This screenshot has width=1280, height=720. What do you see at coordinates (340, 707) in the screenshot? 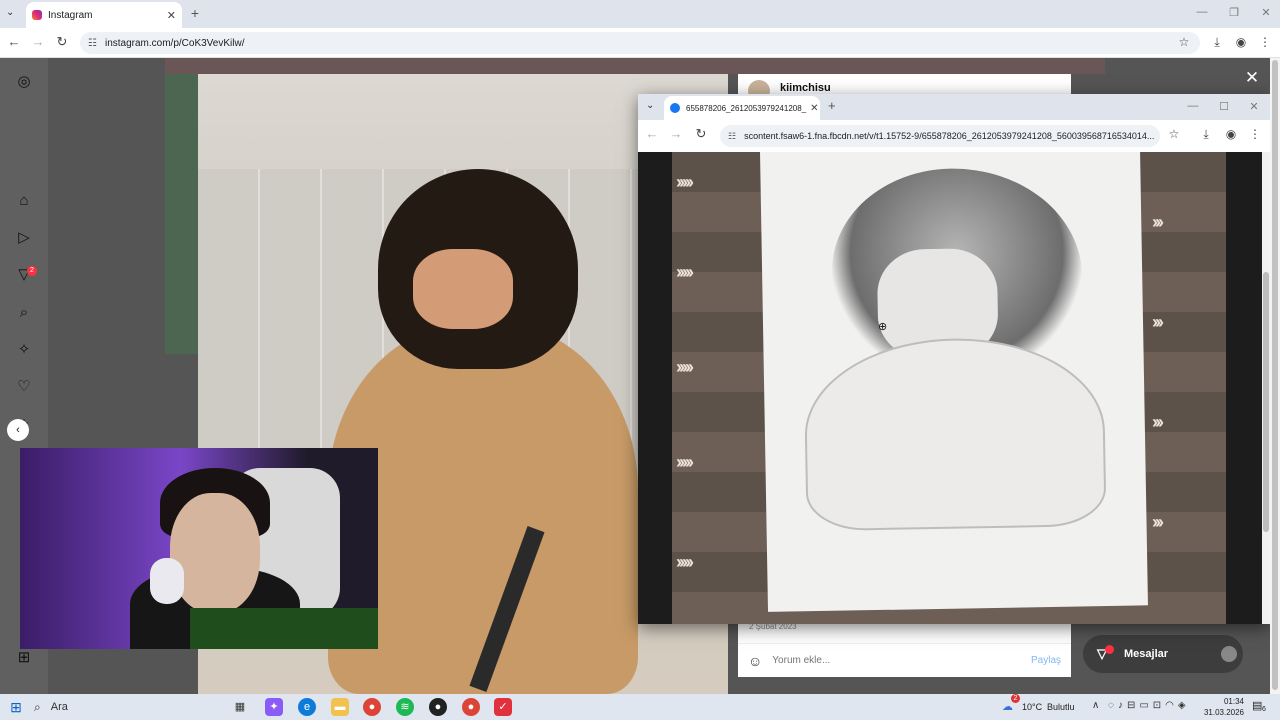
I see `file-explorer-icon: ▬` at bounding box center [340, 707].